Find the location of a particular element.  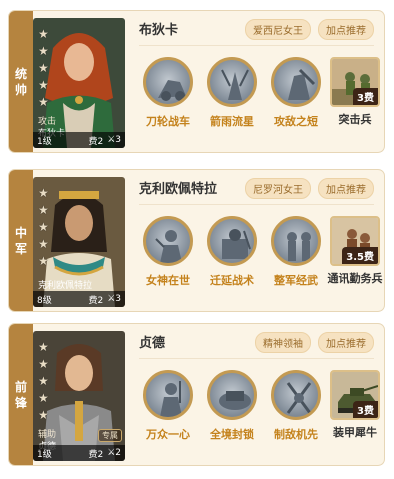

unit-icon: 3.5费 is located at coordinates (355, 241).